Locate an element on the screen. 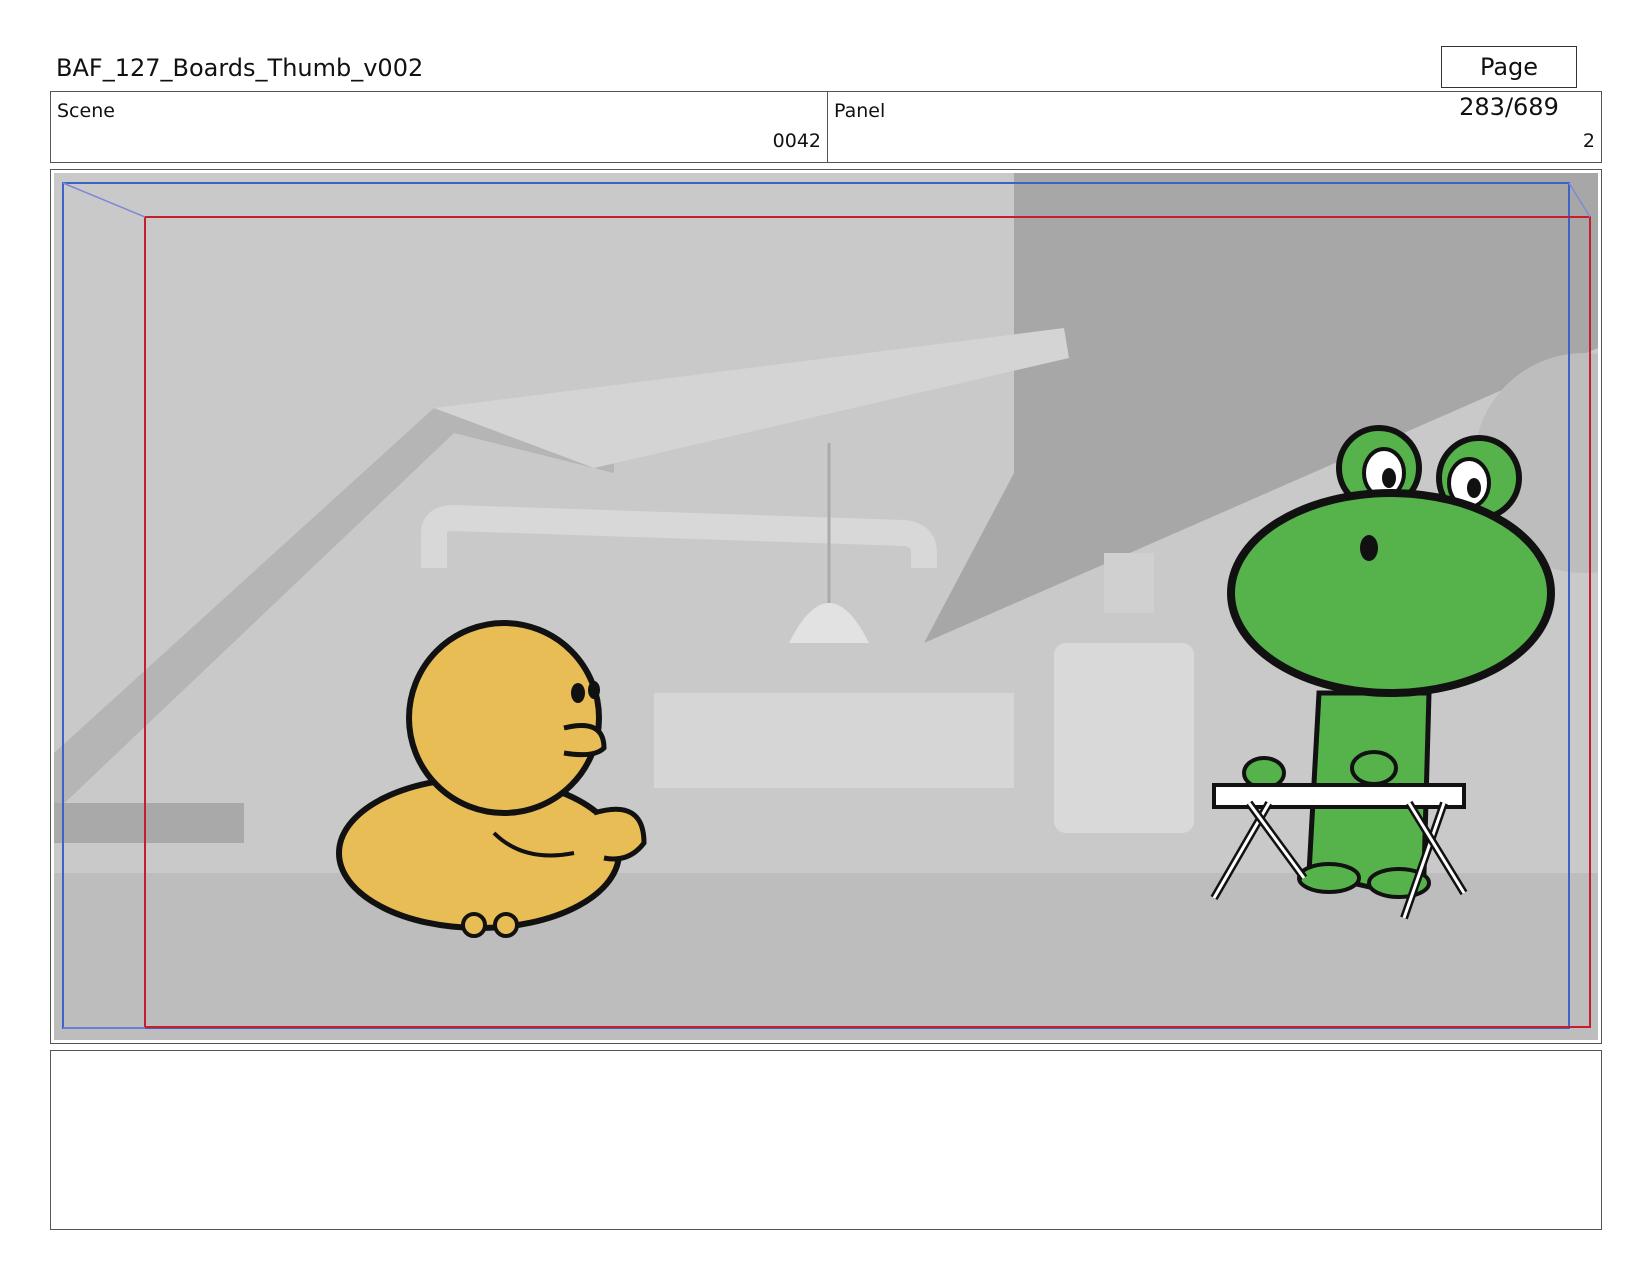  info-row: Scene 0042 Panel 2 is located at coordinates (826, 127).